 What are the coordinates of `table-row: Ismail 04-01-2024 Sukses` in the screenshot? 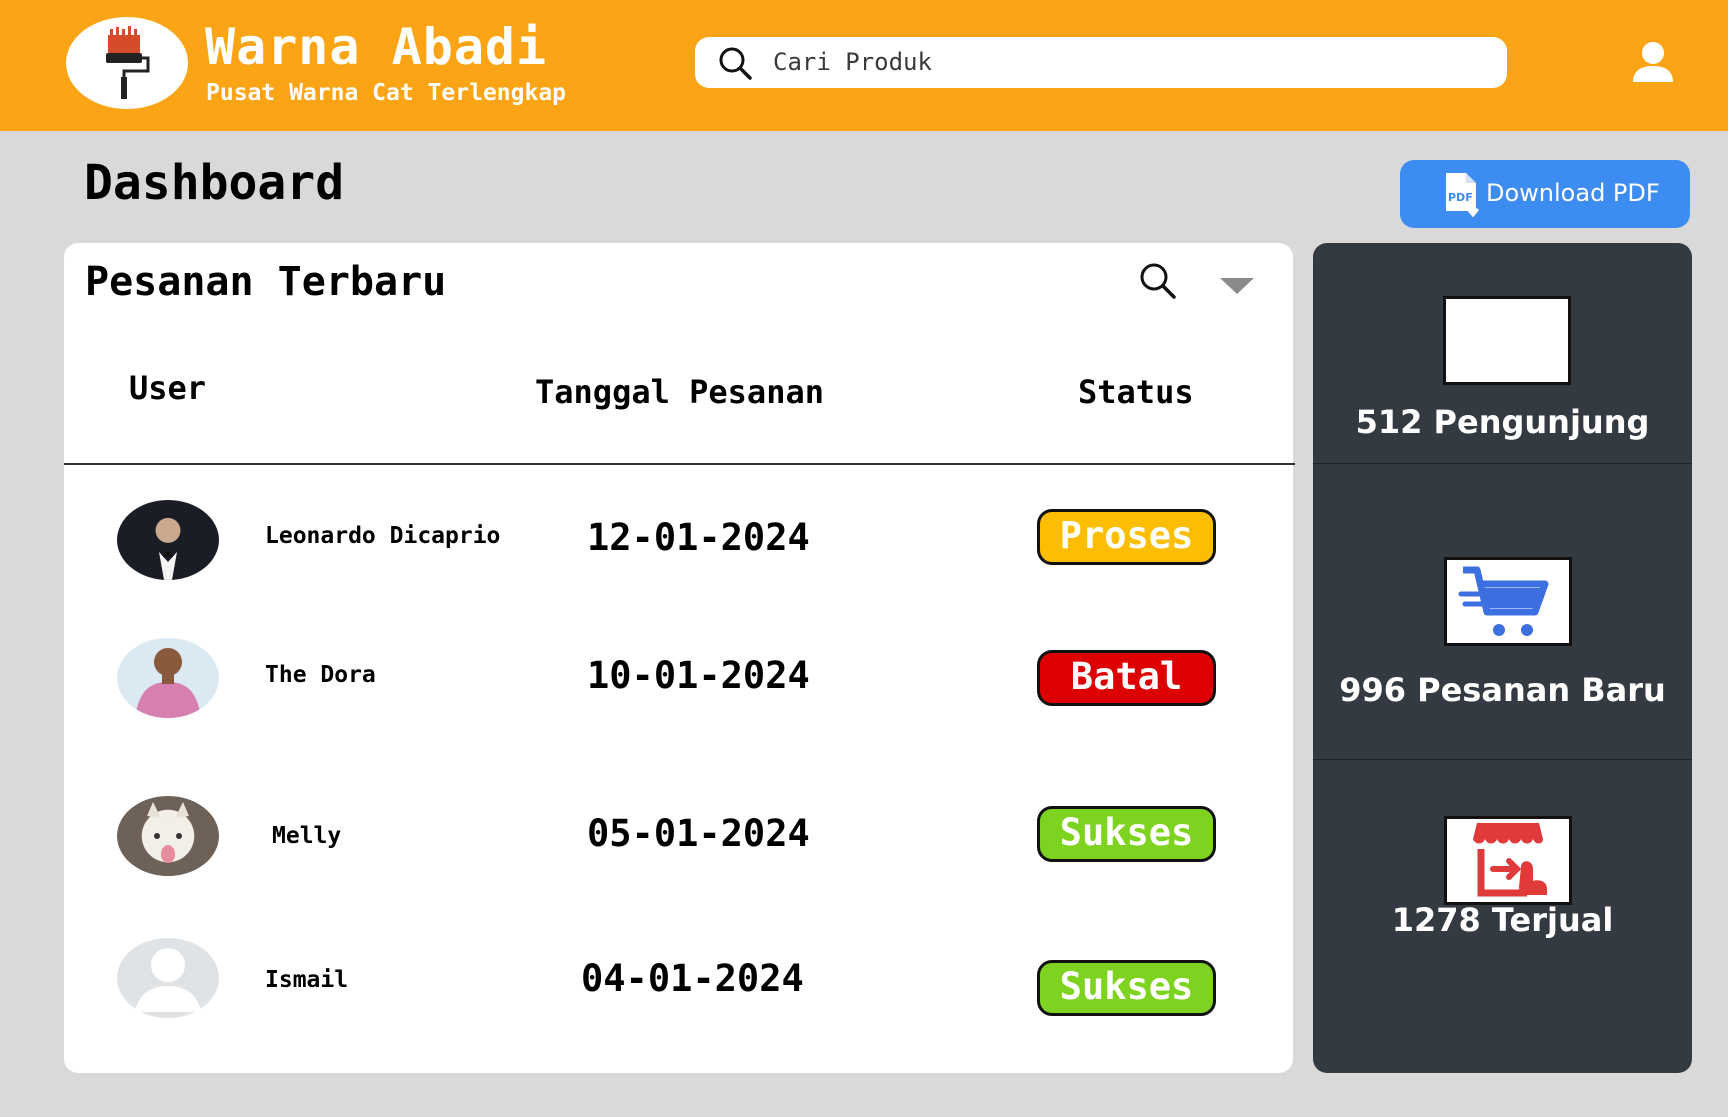 It's located at (678, 981).